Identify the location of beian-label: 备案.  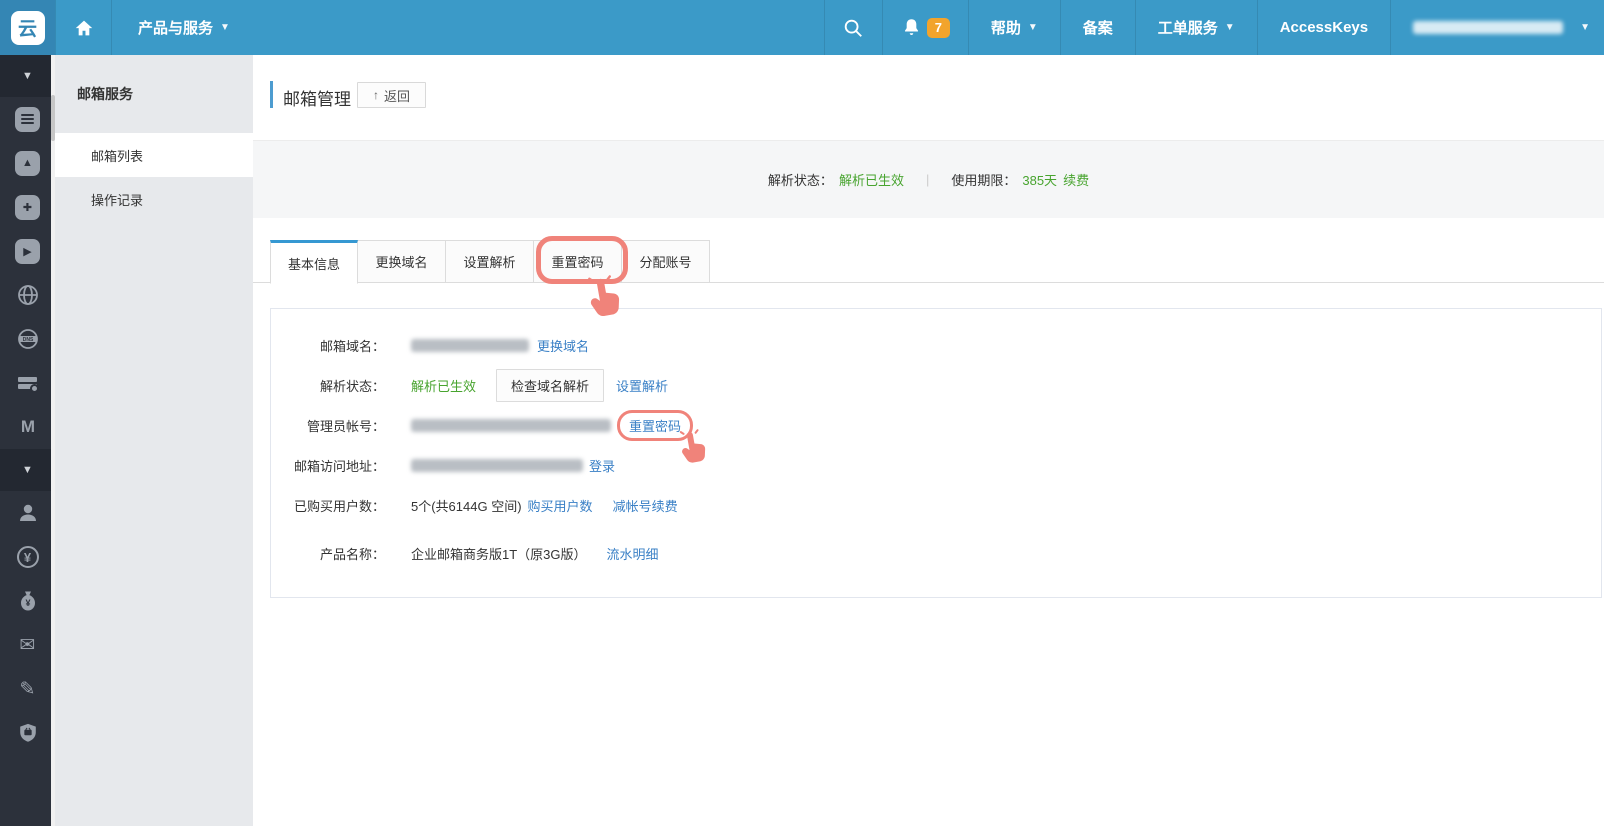
(1097, 28).